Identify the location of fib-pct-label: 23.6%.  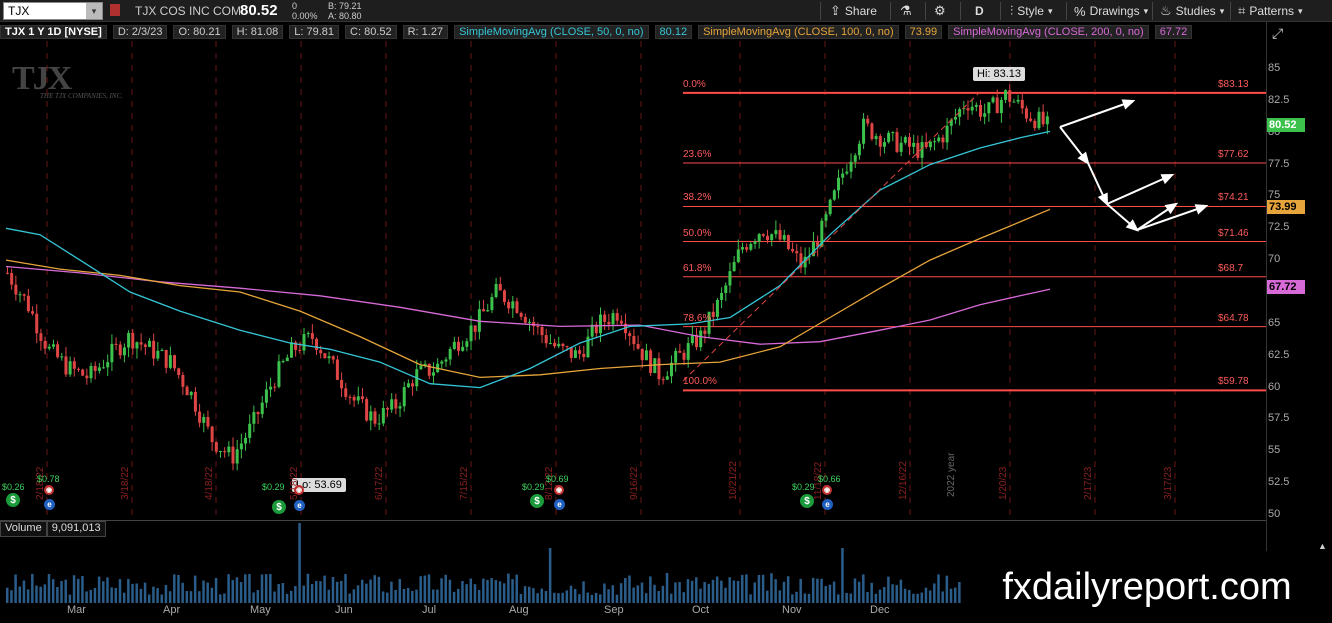
(697, 155).